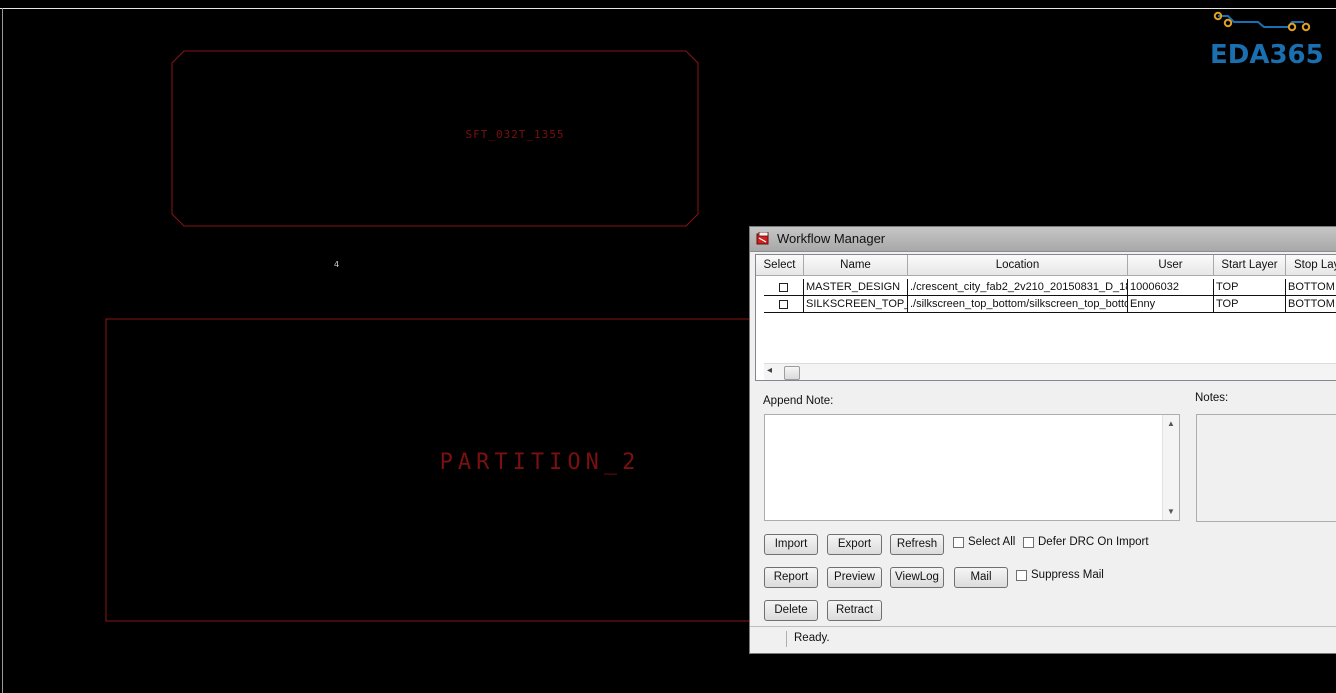 This screenshot has height=693, width=1336. Describe the element at coordinates (1028, 542) in the screenshot. I see `defer-drc-checkbox` at that location.